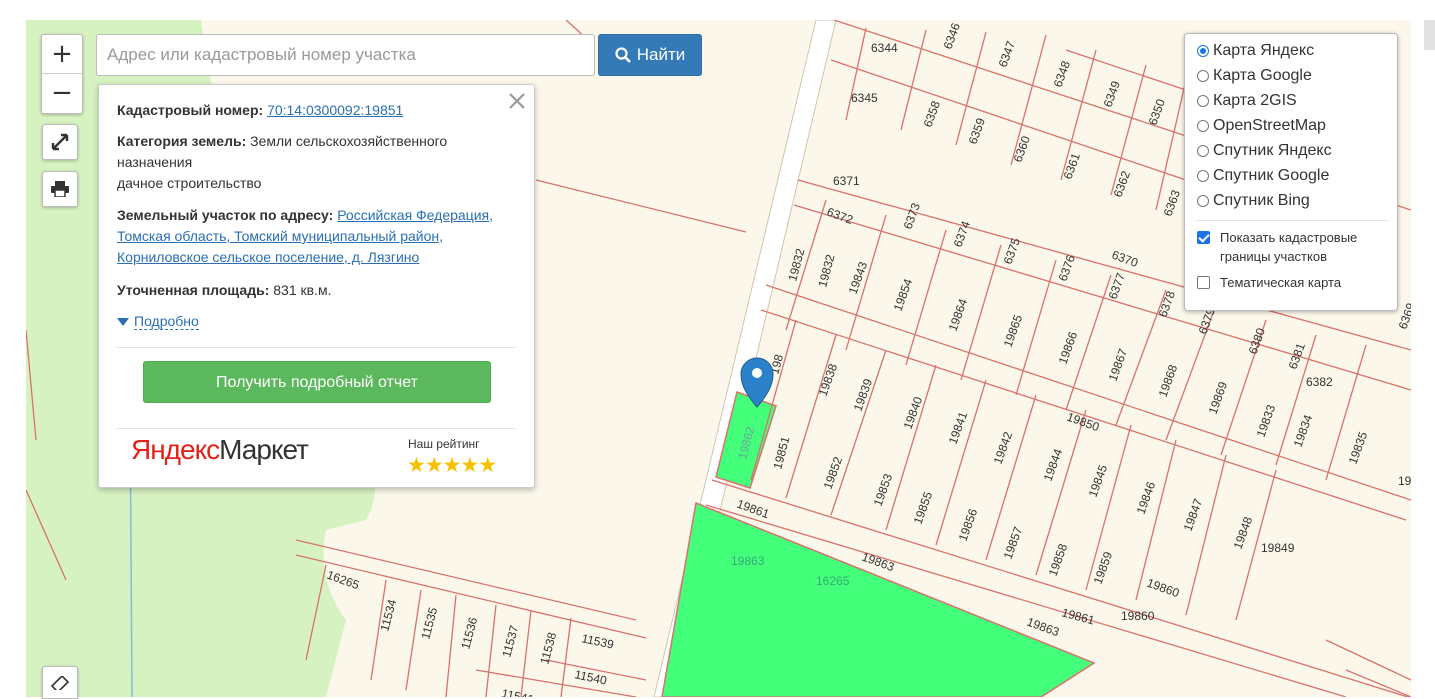 The image size is (1435, 699). I want to click on parcel-label: 16265, so click(833, 581).